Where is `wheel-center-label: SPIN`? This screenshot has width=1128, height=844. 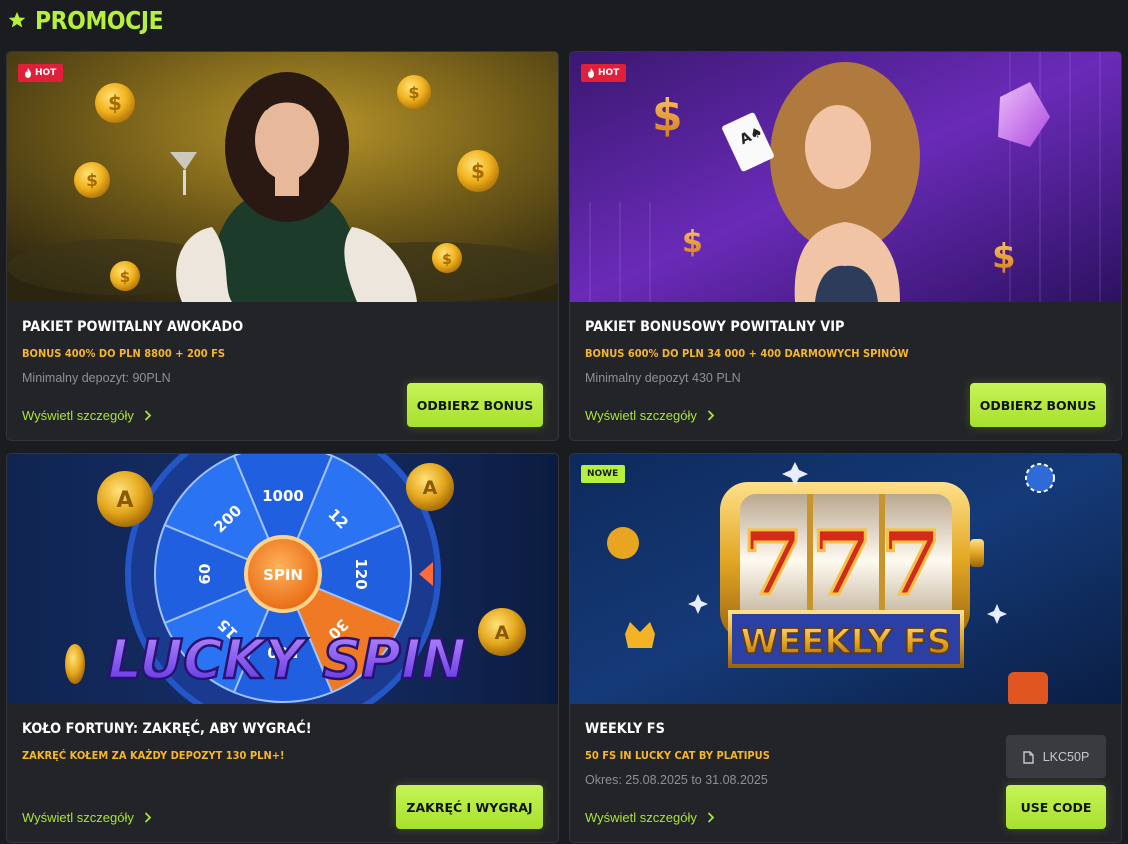
wheel-center-label: SPIN is located at coordinates (283, 575).